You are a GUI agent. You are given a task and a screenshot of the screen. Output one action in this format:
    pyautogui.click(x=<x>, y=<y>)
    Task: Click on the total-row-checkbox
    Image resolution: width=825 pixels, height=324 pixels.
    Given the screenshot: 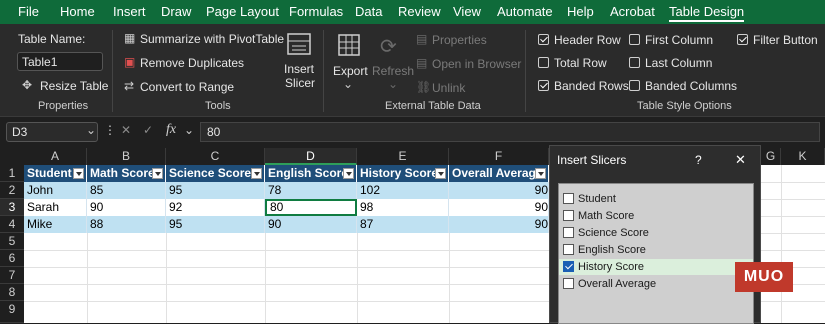 What is the action you would take?
    pyautogui.click(x=543, y=62)
    